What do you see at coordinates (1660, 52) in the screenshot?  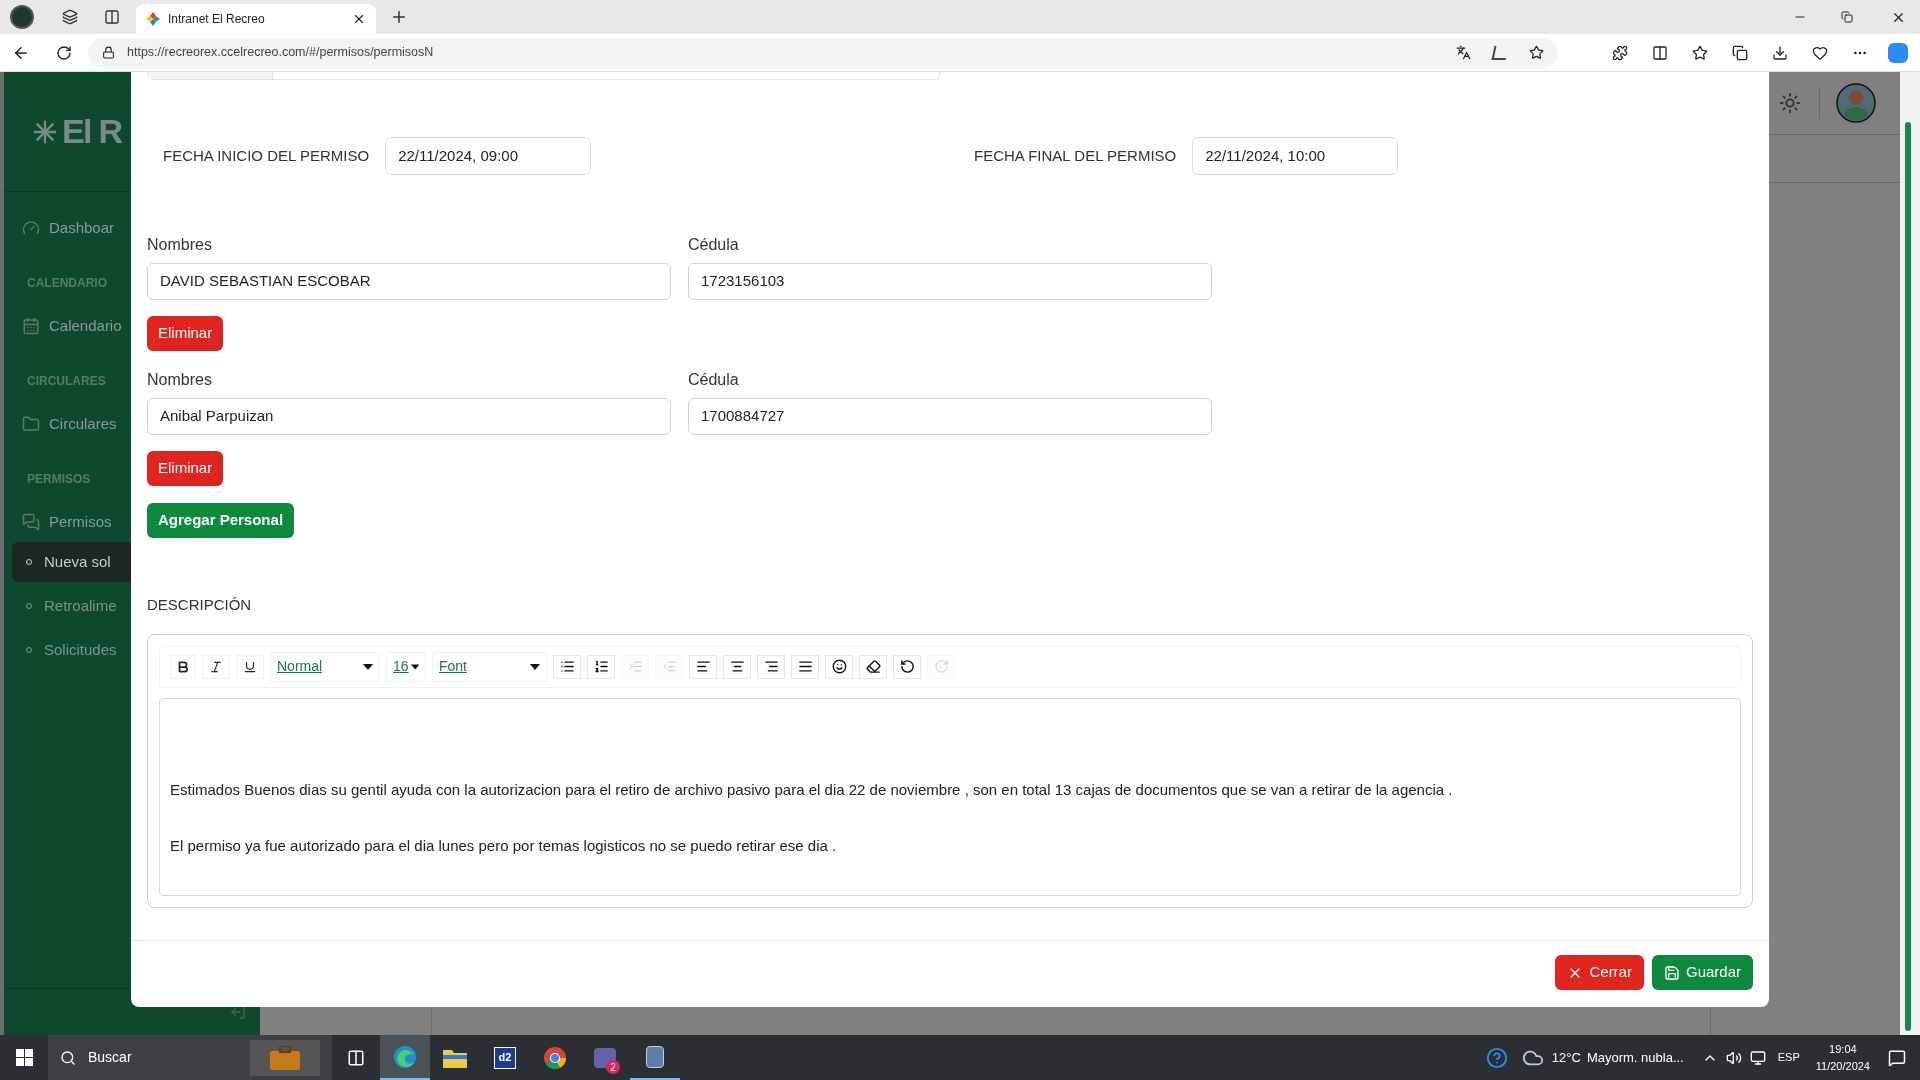 I see `split-screen-icon` at bounding box center [1660, 52].